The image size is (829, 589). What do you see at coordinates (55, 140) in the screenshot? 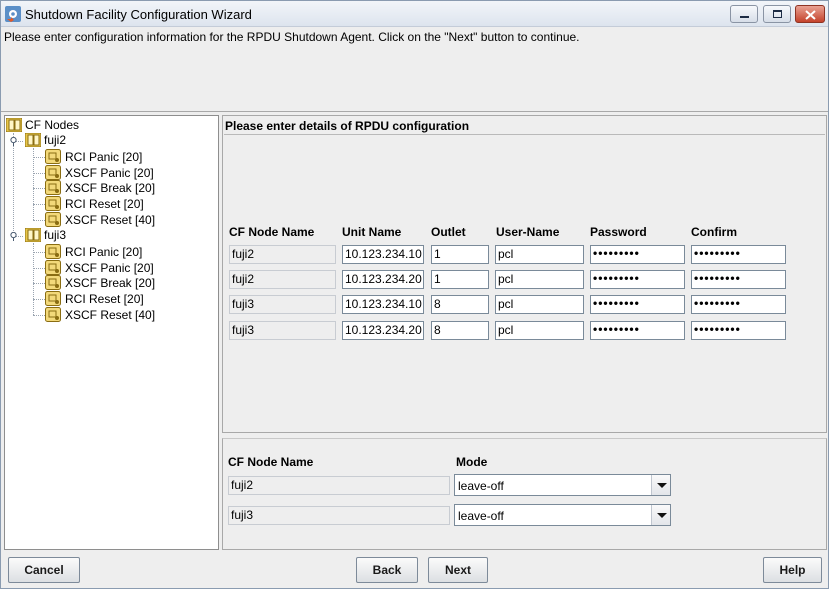
I see `tree-node-fuji2: fuji2` at bounding box center [55, 140].